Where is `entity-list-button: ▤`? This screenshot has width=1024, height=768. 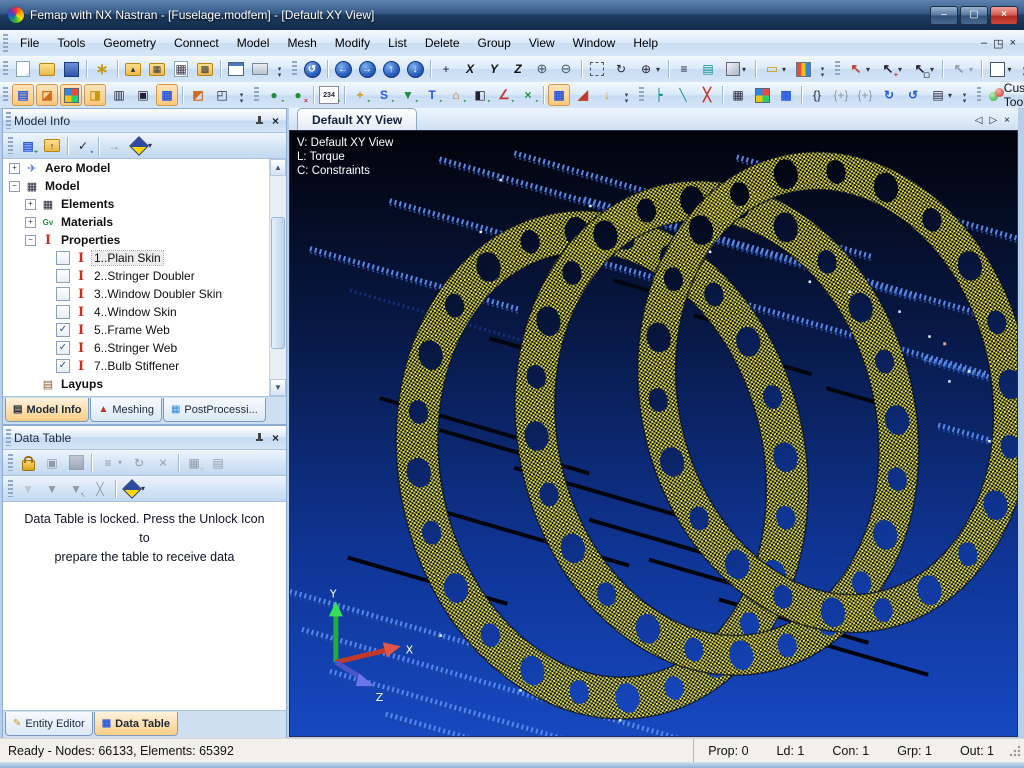 entity-list-button: ▤ is located at coordinates (941, 95).